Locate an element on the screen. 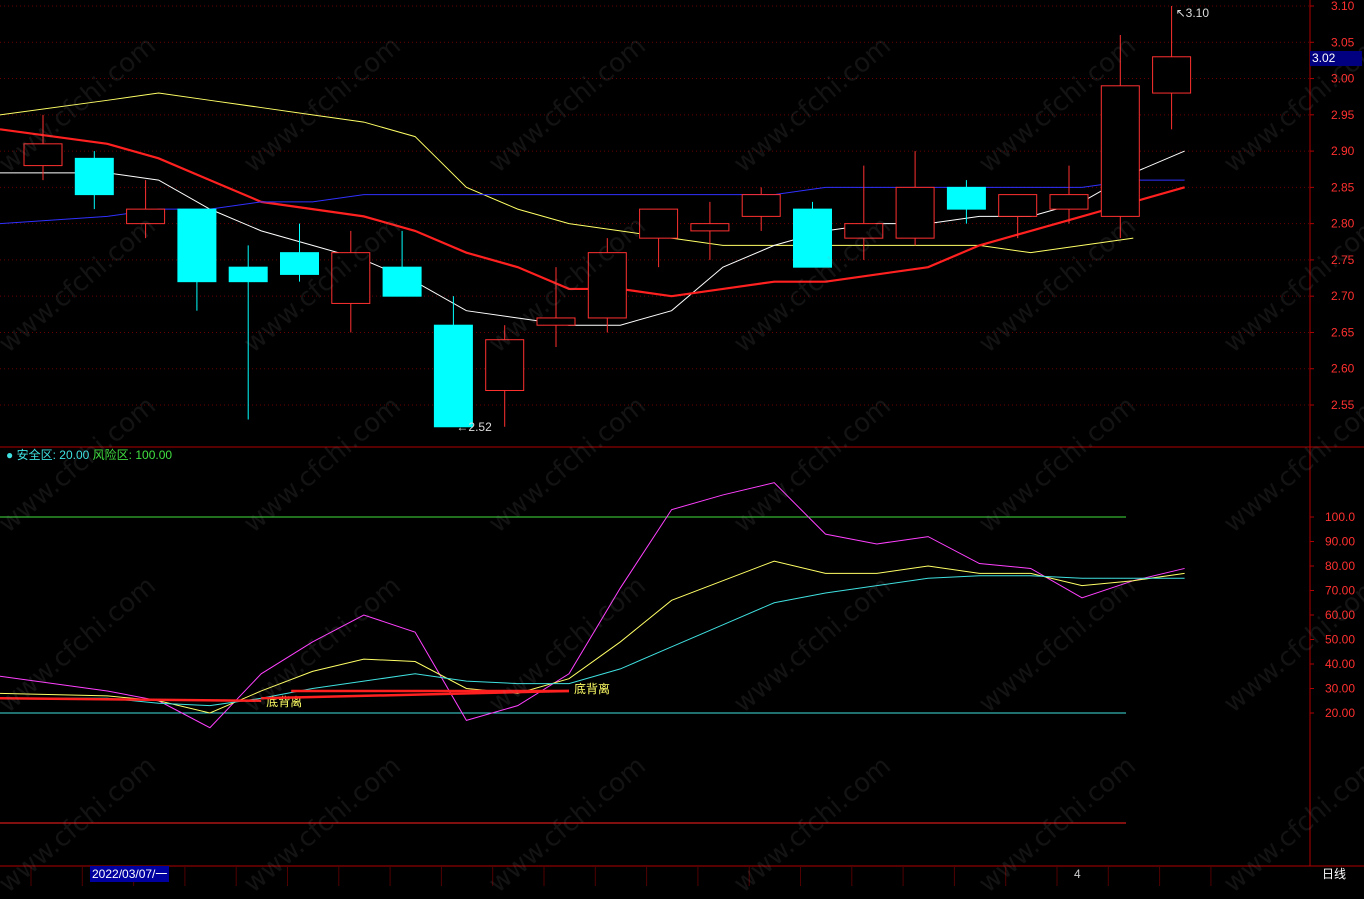 This screenshot has height=899, width=1364. low-price-marker: ←2.52 is located at coordinates (474, 427).